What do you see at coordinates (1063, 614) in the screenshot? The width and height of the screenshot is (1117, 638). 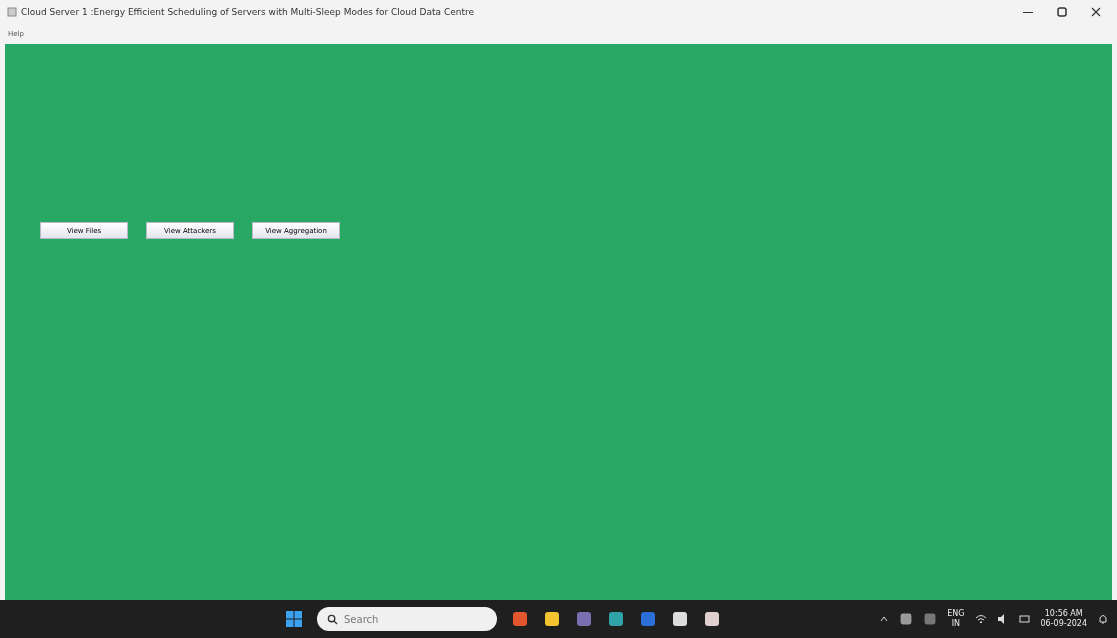 I see `clock-time: 10:56 AM` at bounding box center [1063, 614].